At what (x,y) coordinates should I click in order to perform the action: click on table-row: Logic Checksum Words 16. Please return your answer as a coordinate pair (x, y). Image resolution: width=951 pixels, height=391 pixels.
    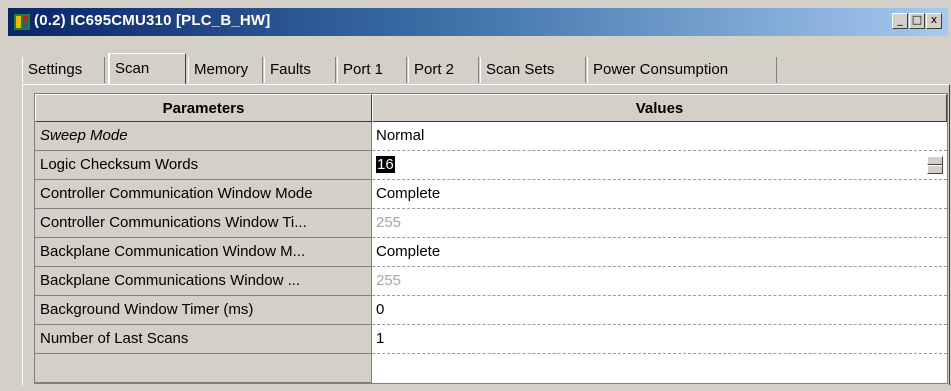
    Looking at the image, I should click on (491, 165).